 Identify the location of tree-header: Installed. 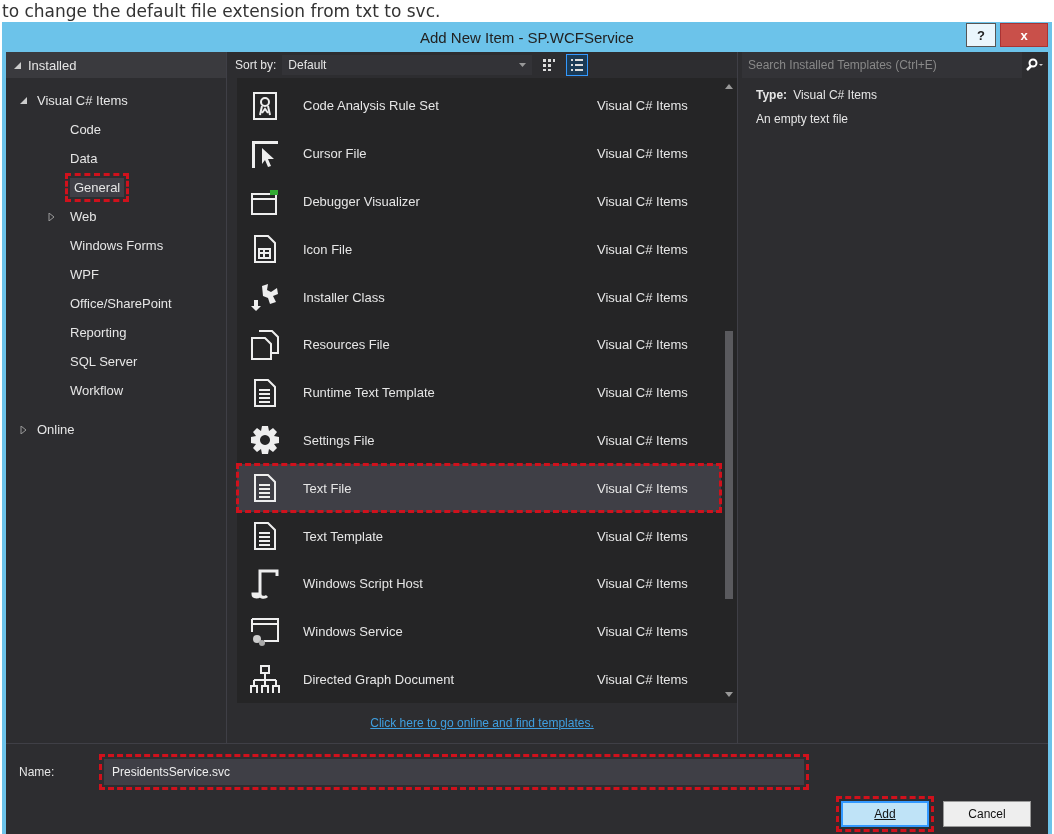
(116, 65).